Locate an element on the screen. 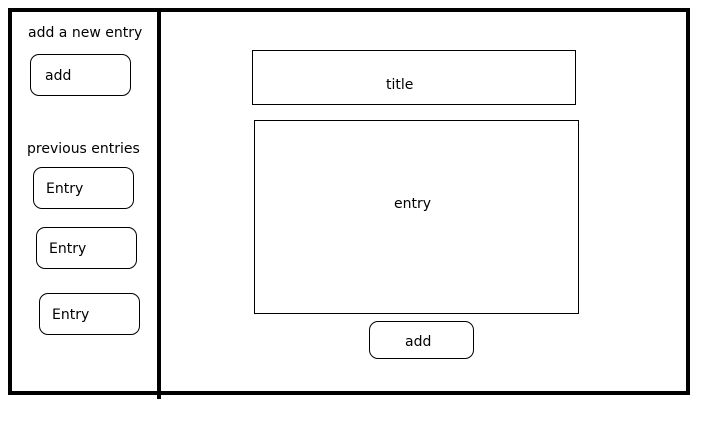 This screenshot has width=728, height=440. previous-entries-heading: previous entries is located at coordinates (83, 149).